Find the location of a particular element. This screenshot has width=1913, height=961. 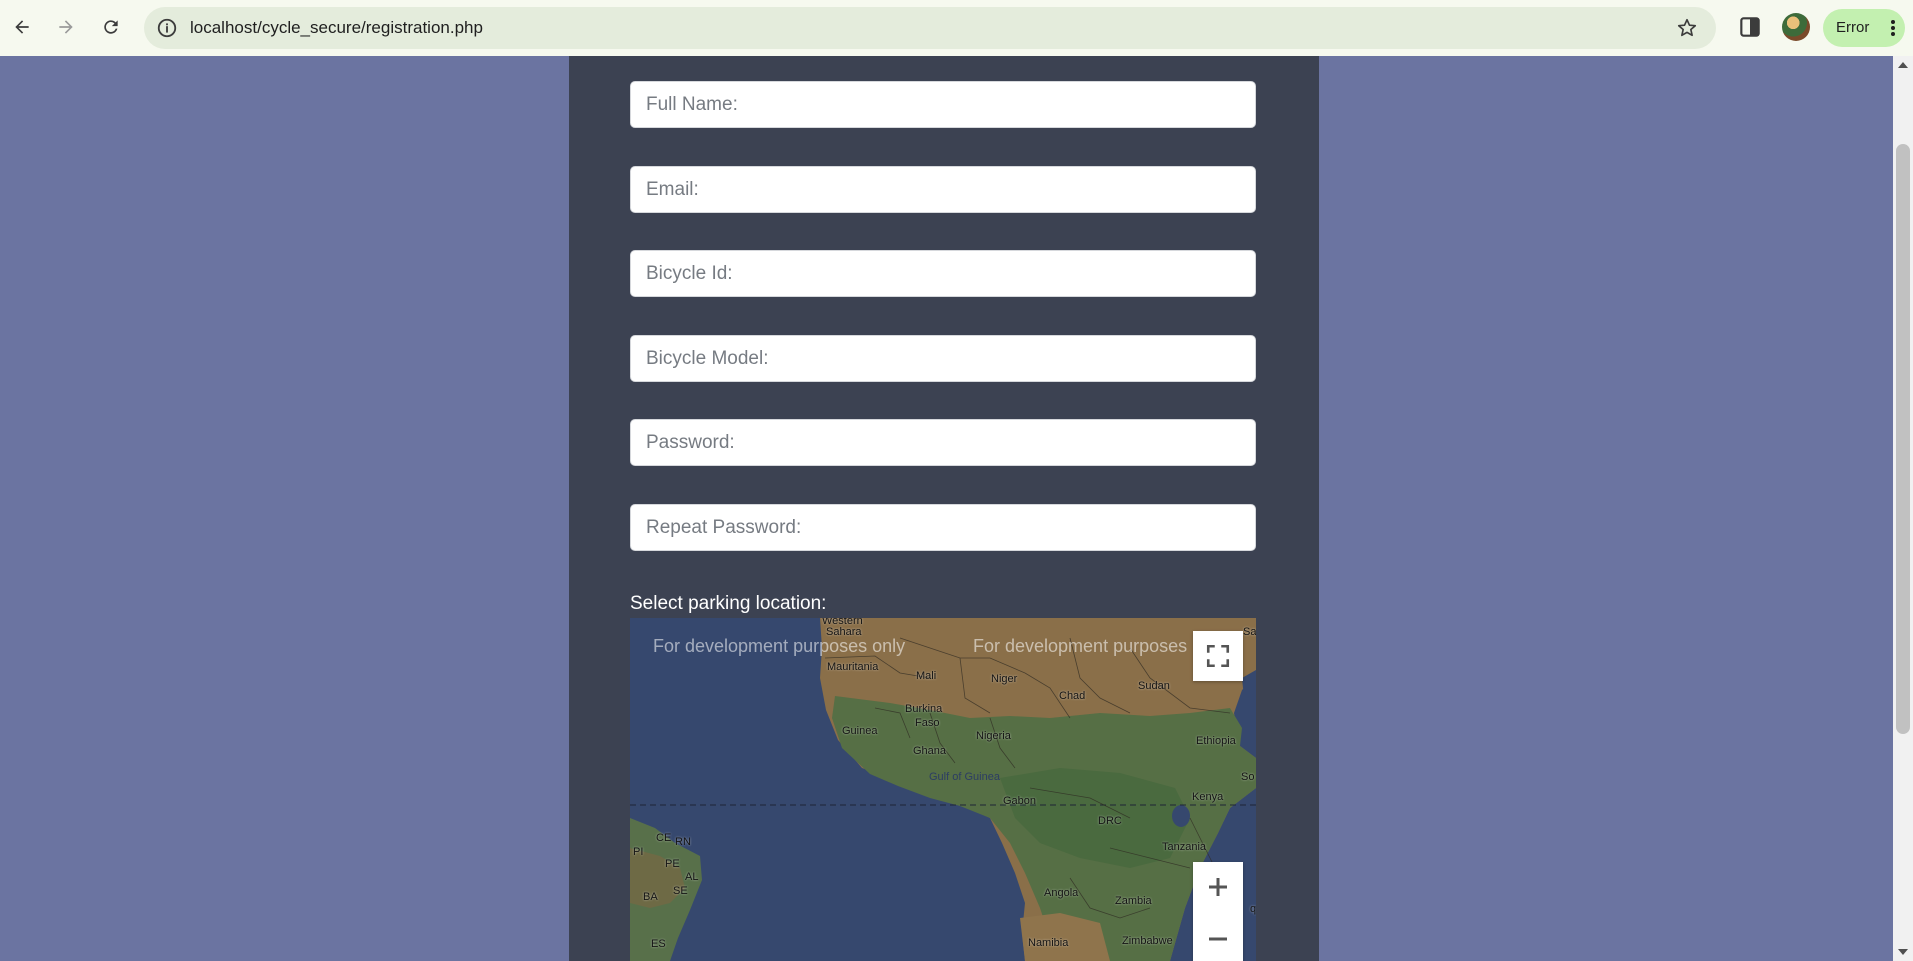

map-label-pe: PE is located at coordinates (672, 864).